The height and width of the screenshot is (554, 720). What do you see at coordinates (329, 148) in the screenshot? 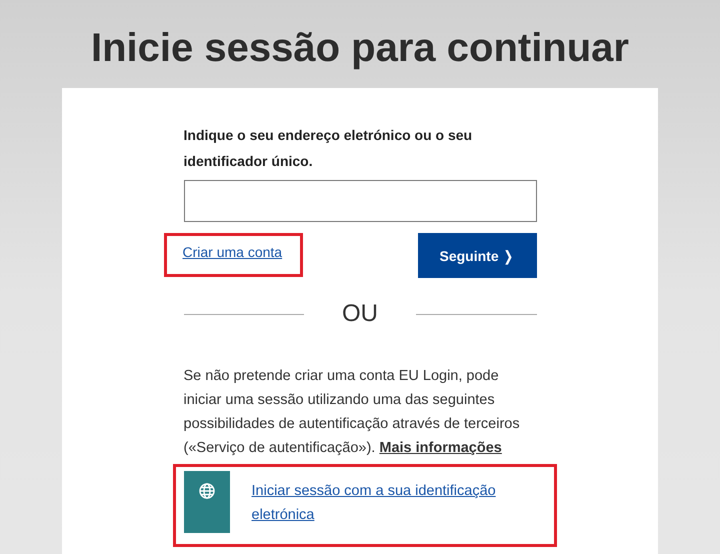
I see `field-label: Indique o seu endereço eletrónico ou o seu identificador único.` at bounding box center [329, 148].